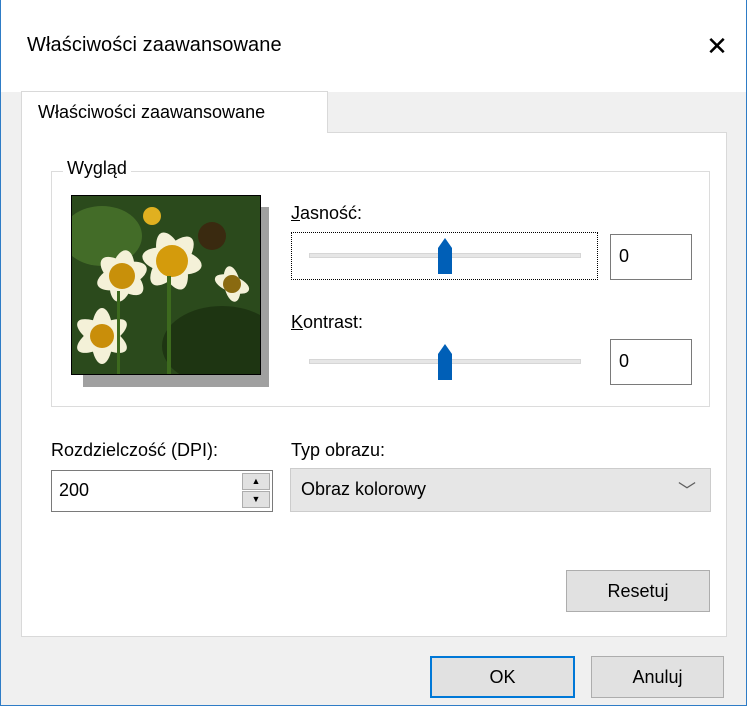 This screenshot has width=747, height=706. I want to click on cancel-button: Anuluj, so click(657, 677).